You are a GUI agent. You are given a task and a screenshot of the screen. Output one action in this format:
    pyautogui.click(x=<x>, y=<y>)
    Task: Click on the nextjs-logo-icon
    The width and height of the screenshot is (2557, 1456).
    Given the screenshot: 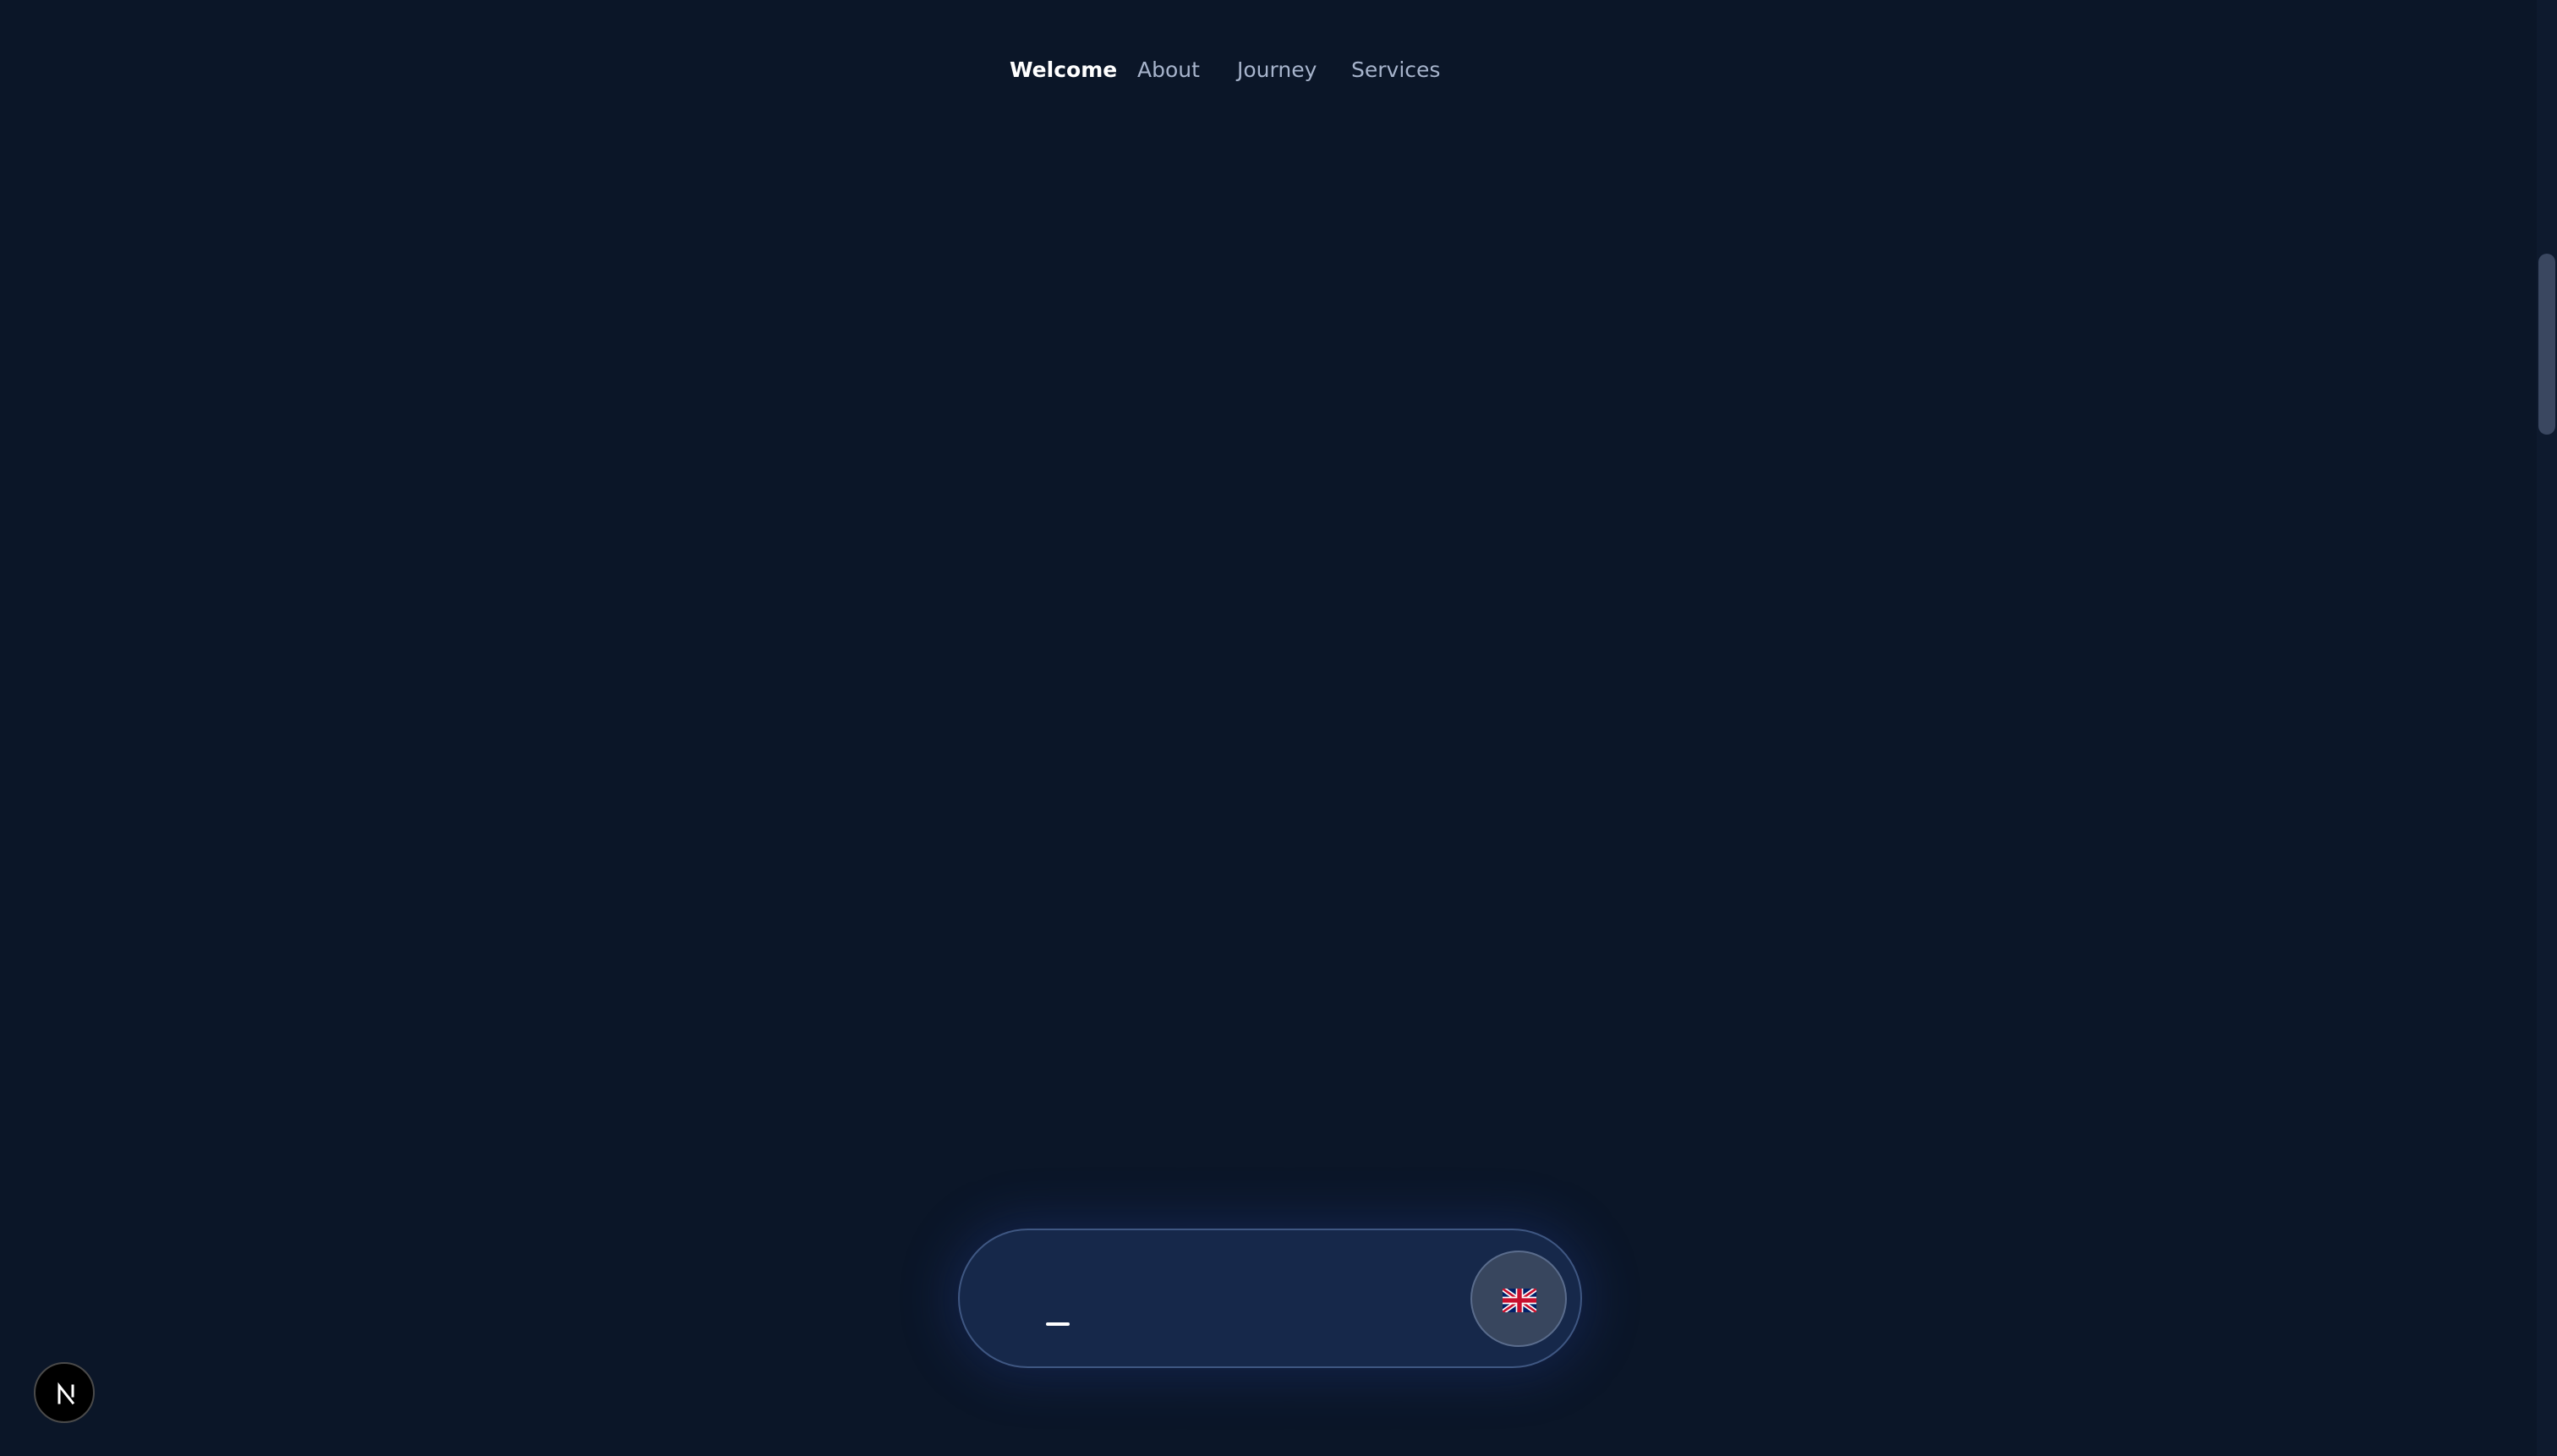 What is the action you would take?
    pyautogui.click(x=66, y=1393)
    